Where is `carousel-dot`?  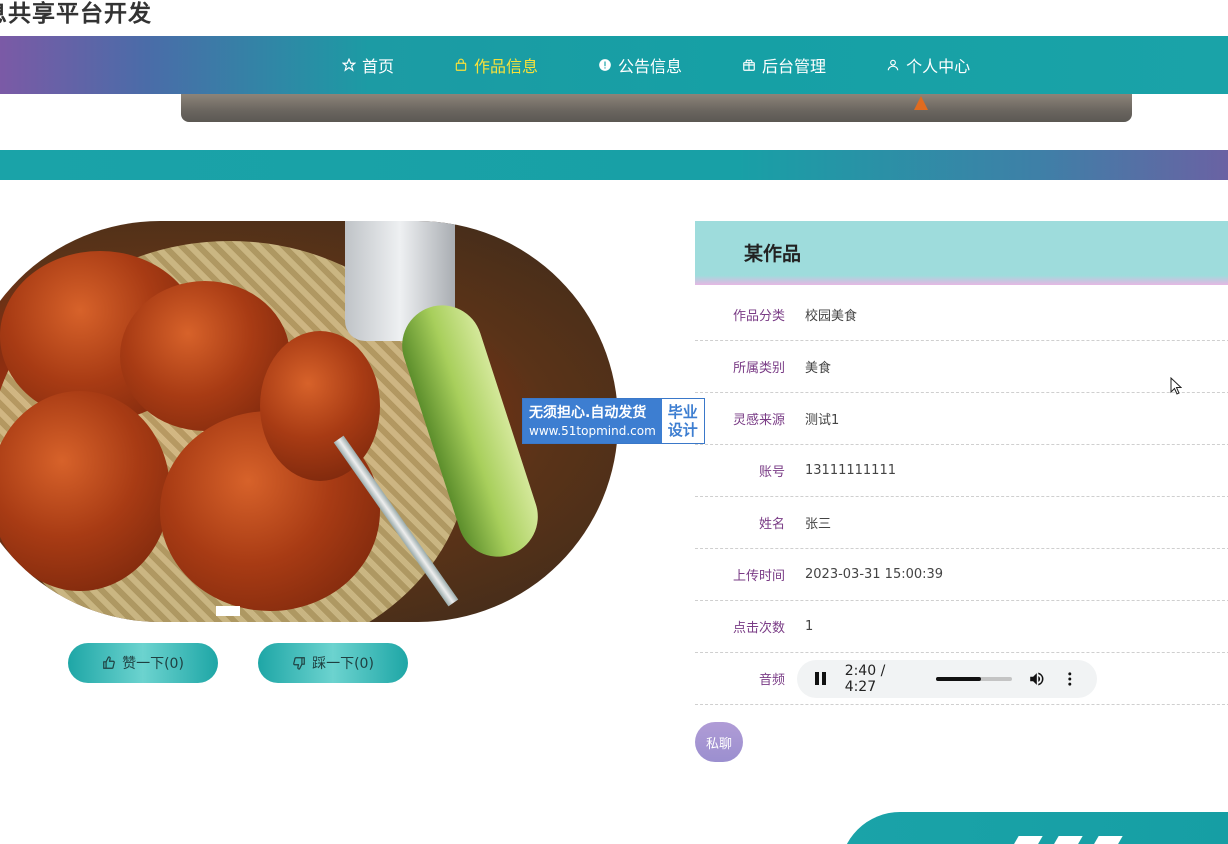
carousel-dot is located at coordinates (228, 611).